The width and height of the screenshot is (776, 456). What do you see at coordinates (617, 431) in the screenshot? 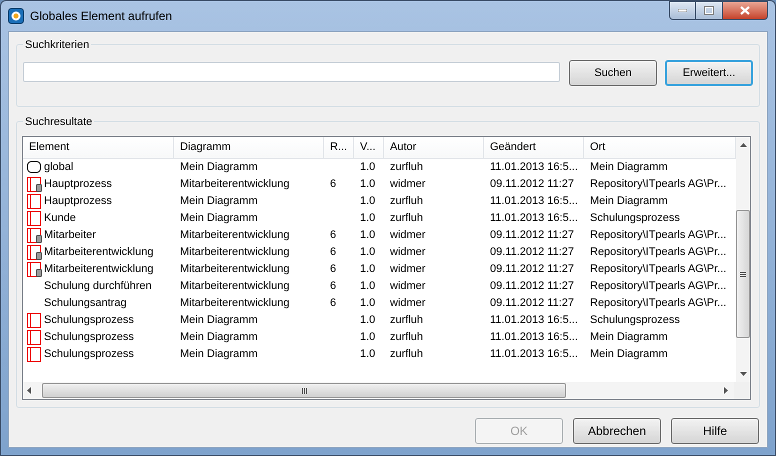
I see `dialog-button: Abbrechen` at bounding box center [617, 431].